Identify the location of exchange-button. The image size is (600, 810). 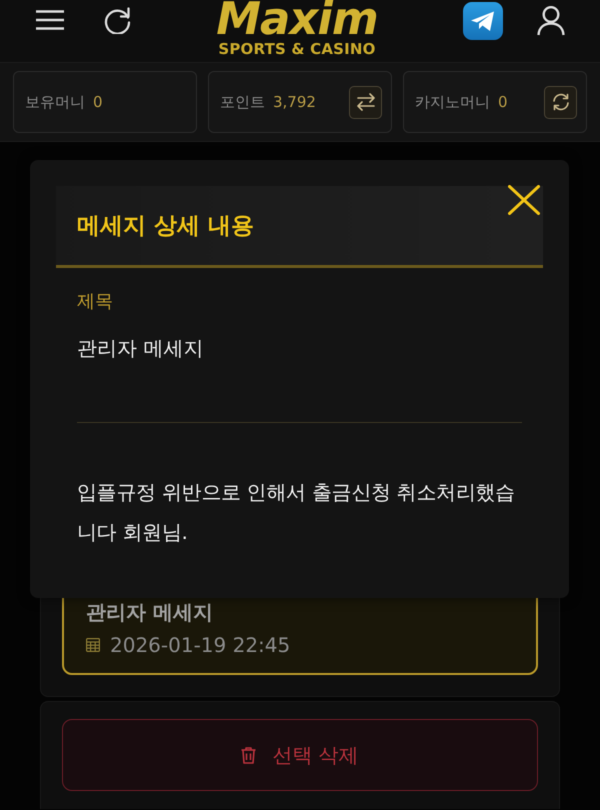
(365, 102).